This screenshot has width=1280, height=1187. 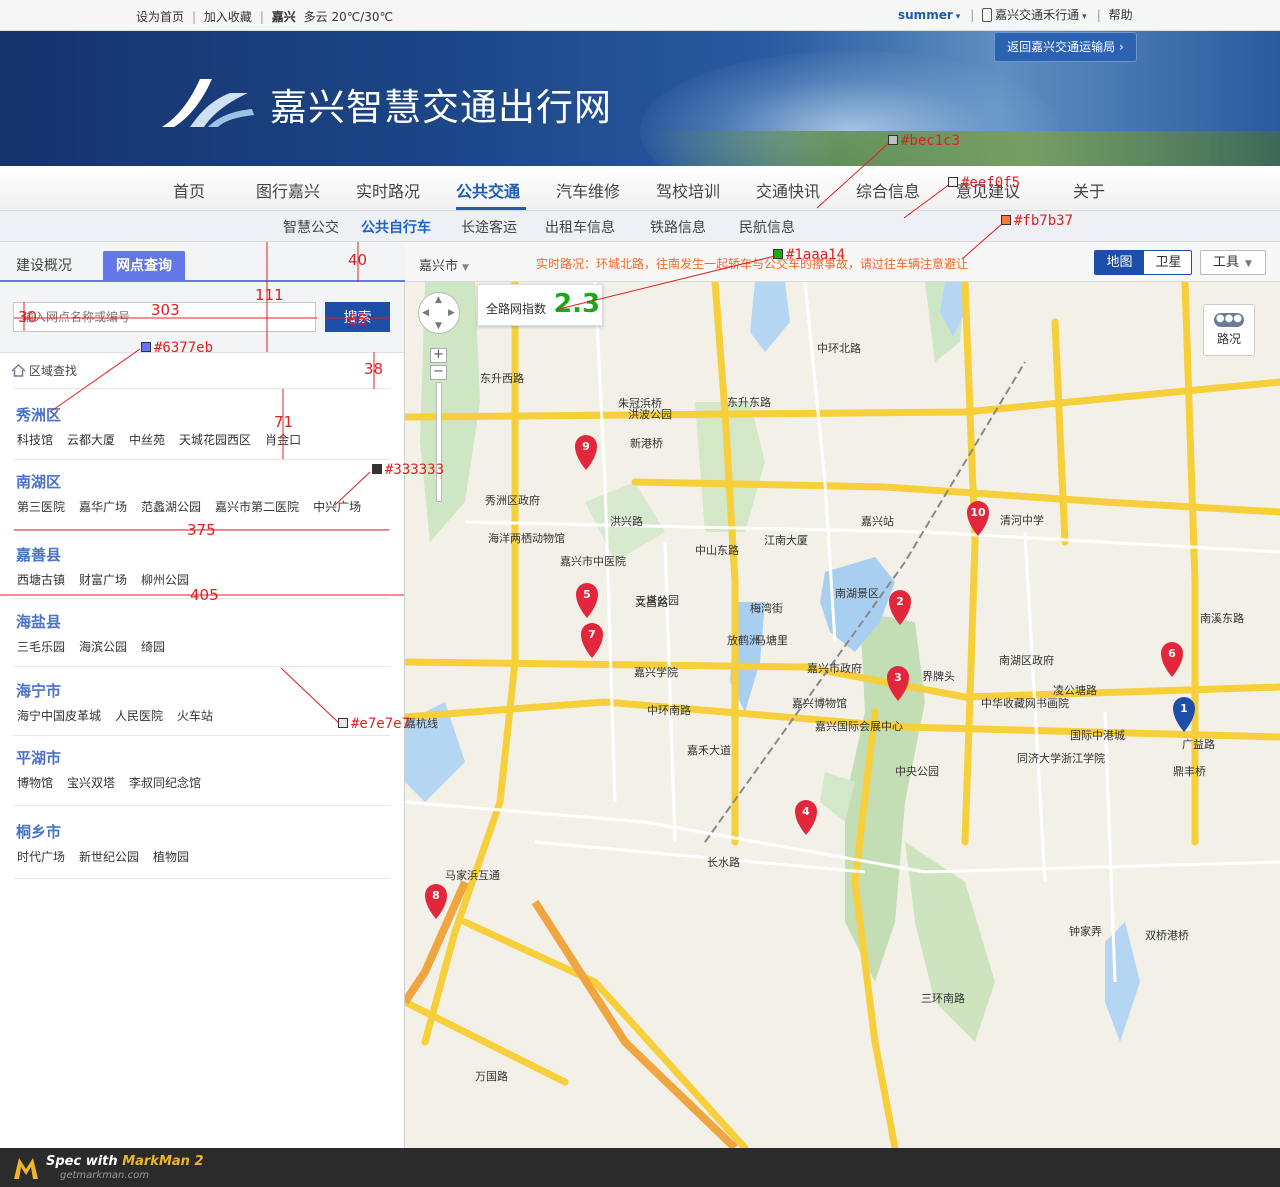 I want to click on map-type-map-button: 地图, so click(x=1119, y=262).